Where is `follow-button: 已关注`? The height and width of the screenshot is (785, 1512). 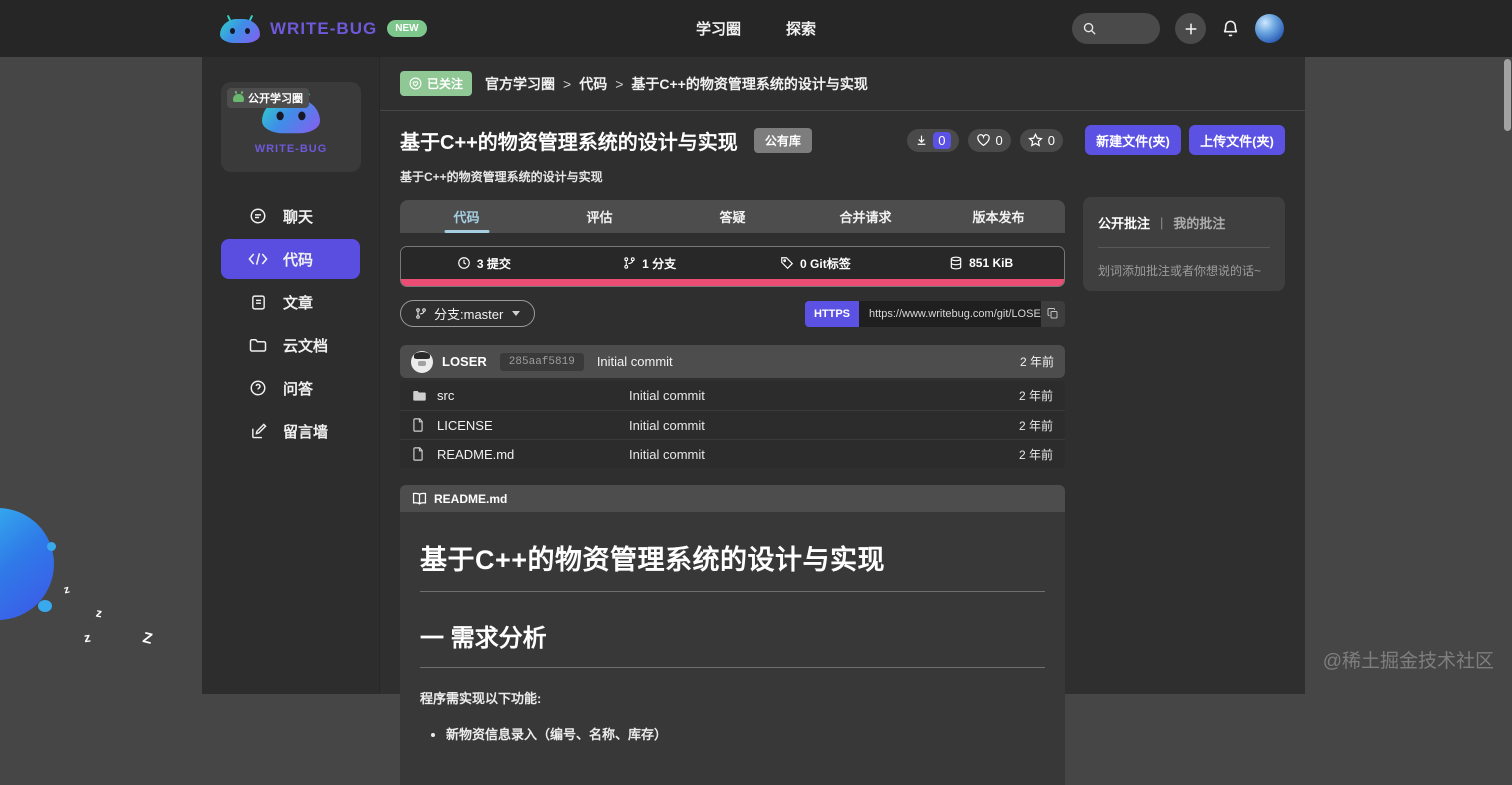
follow-button: 已关注 is located at coordinates (436, 83).